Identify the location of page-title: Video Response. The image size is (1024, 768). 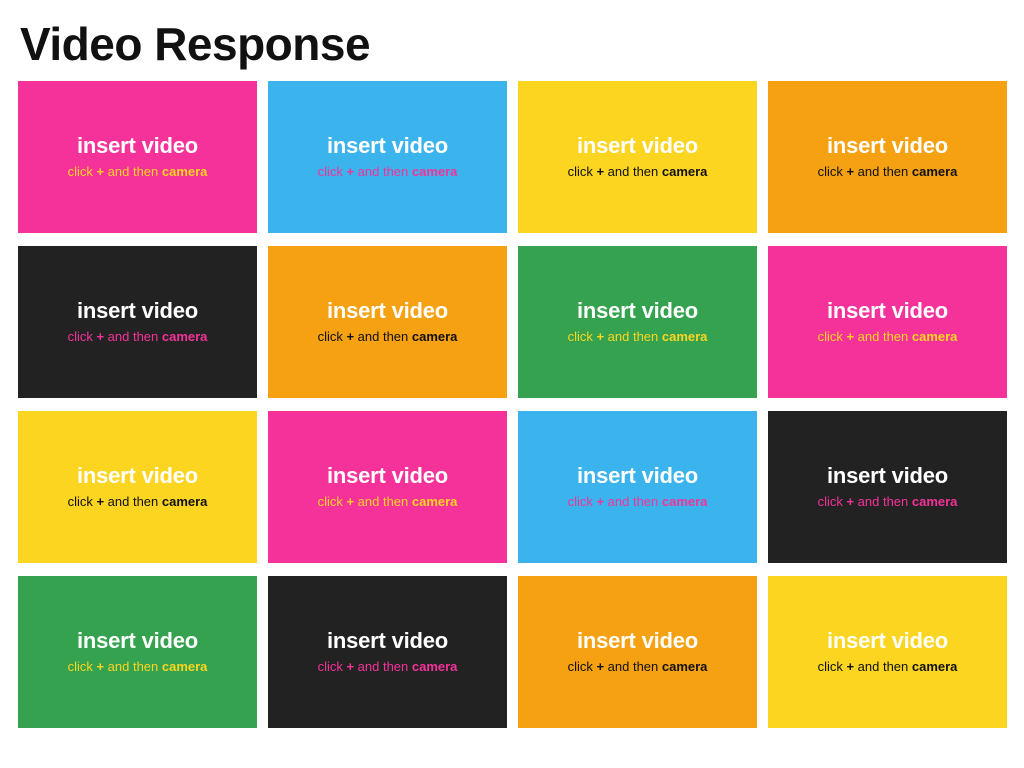
(195, 44).